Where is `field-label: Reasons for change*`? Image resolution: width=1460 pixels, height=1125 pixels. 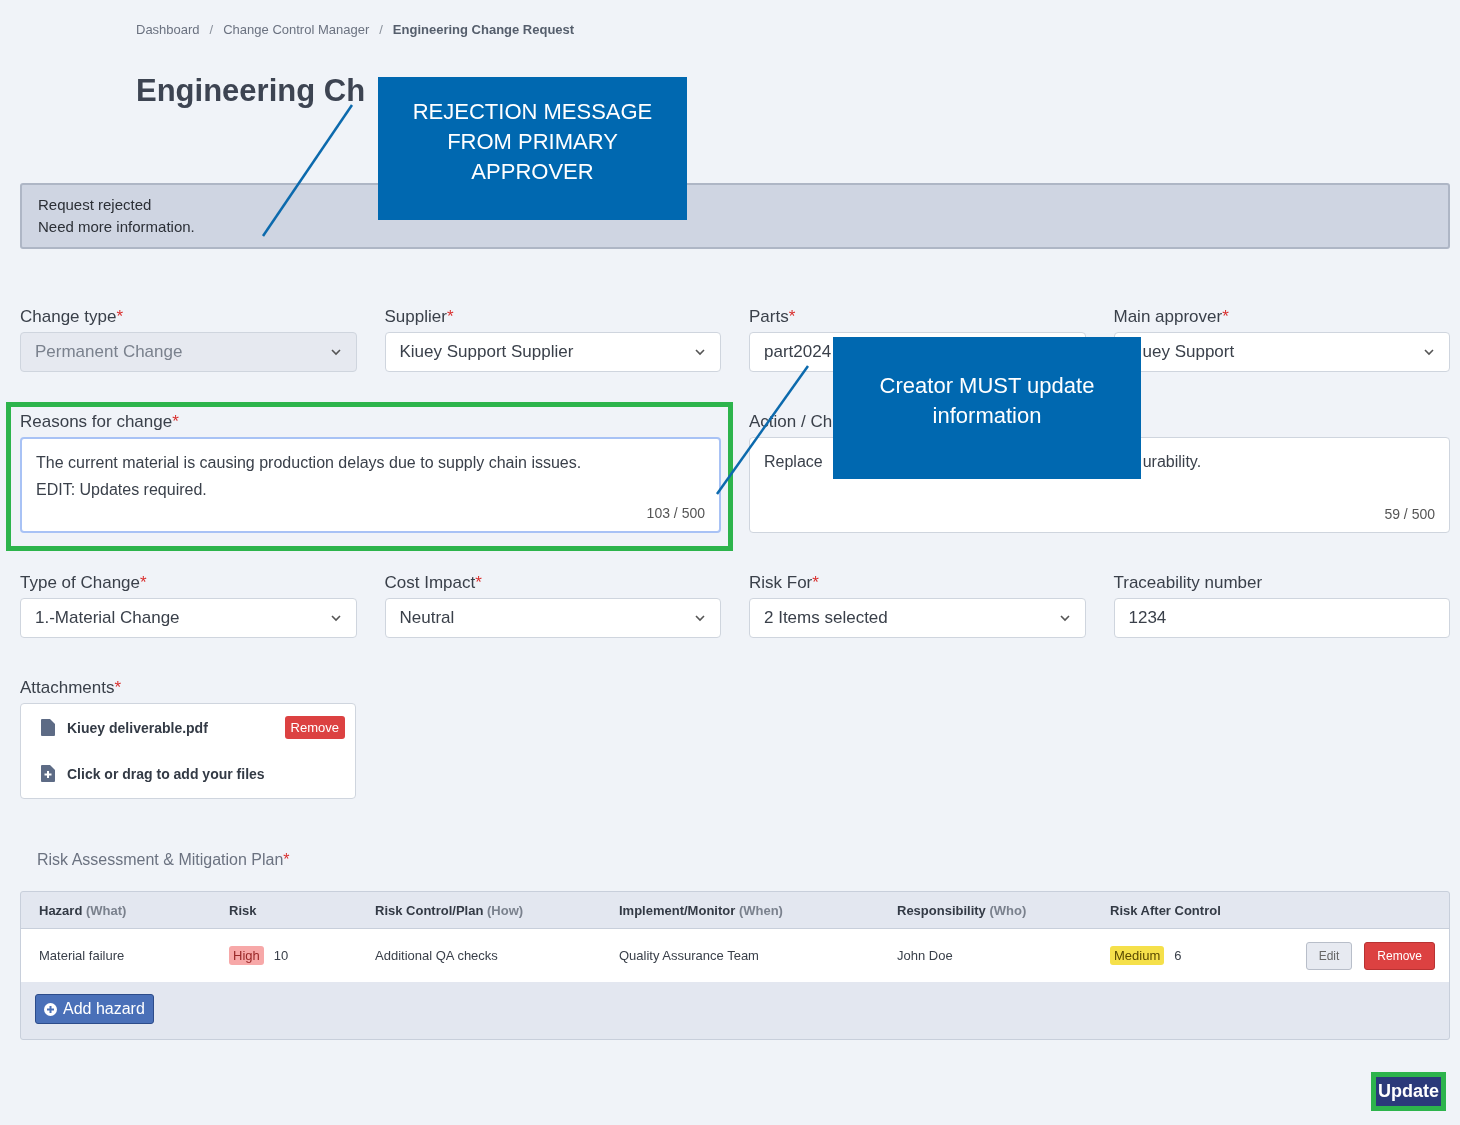
field-label: Reasons for change* is located at coordinates (99, 422).